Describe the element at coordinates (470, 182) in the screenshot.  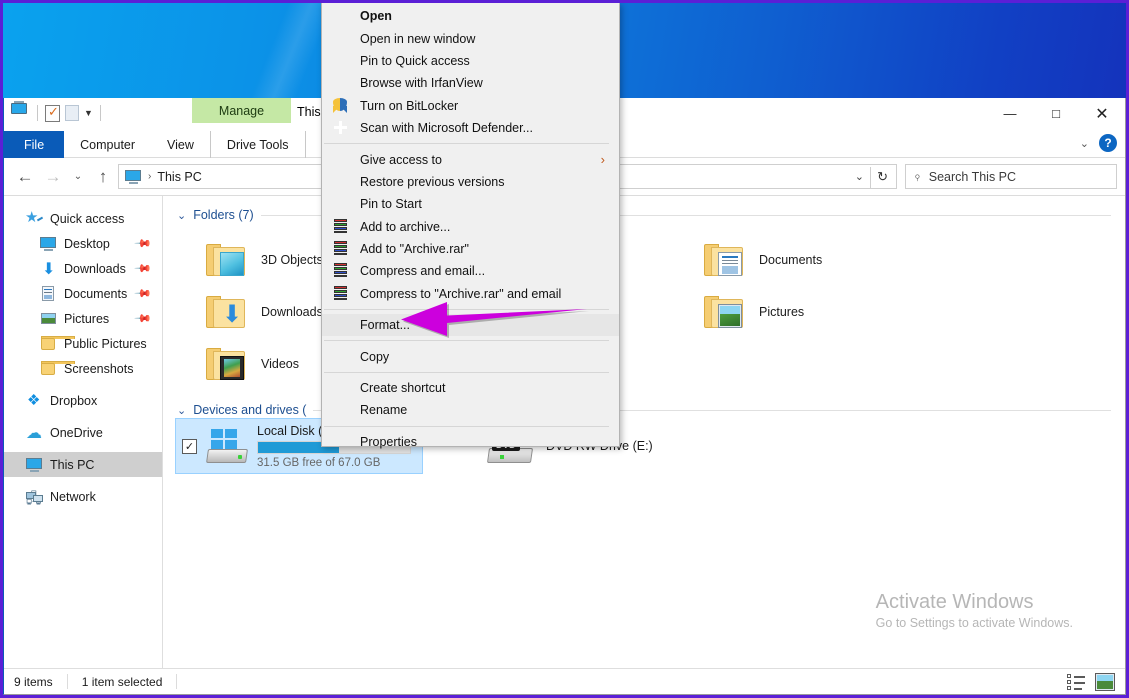
I see `menu-item-restore-previous-versions: Restore previous versions` at that location.